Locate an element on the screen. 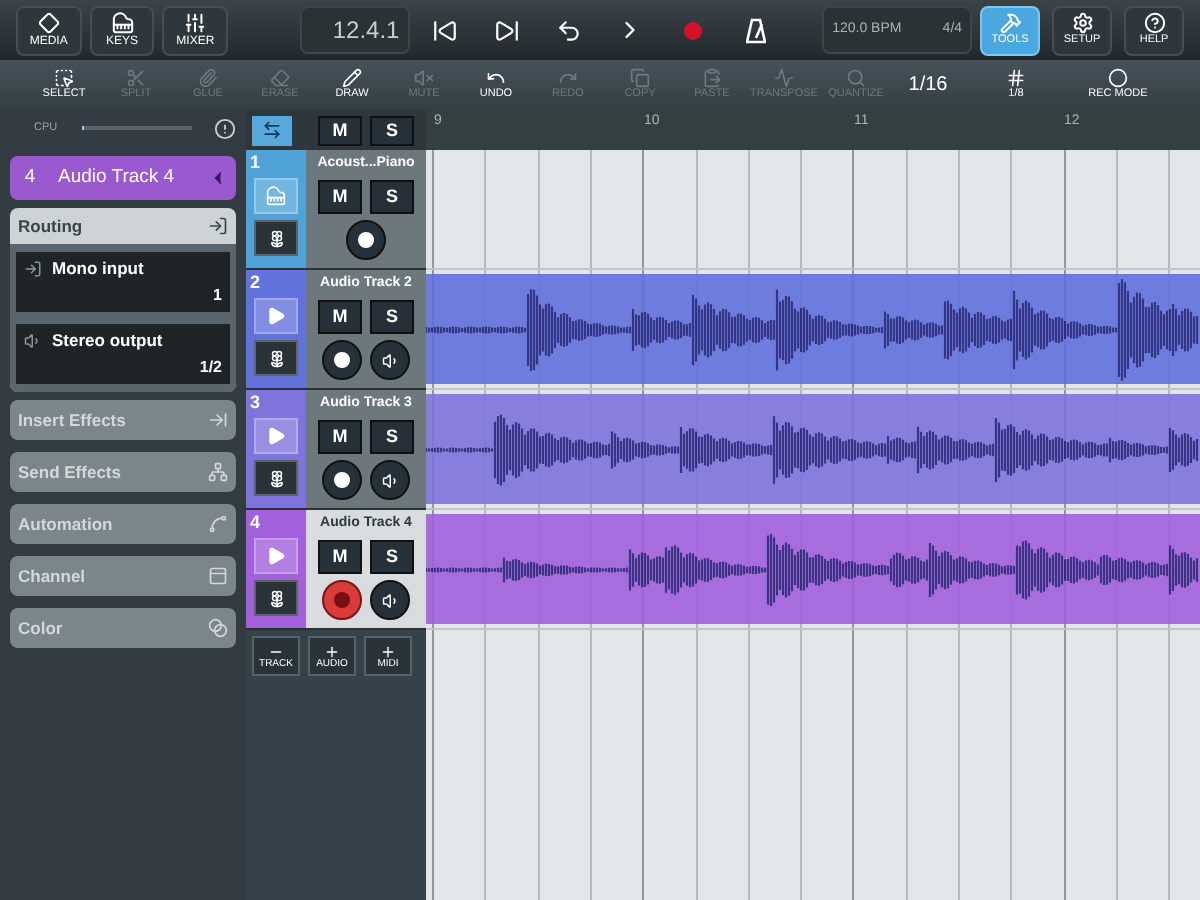  warning-icon is located at coordinates (225, 128).